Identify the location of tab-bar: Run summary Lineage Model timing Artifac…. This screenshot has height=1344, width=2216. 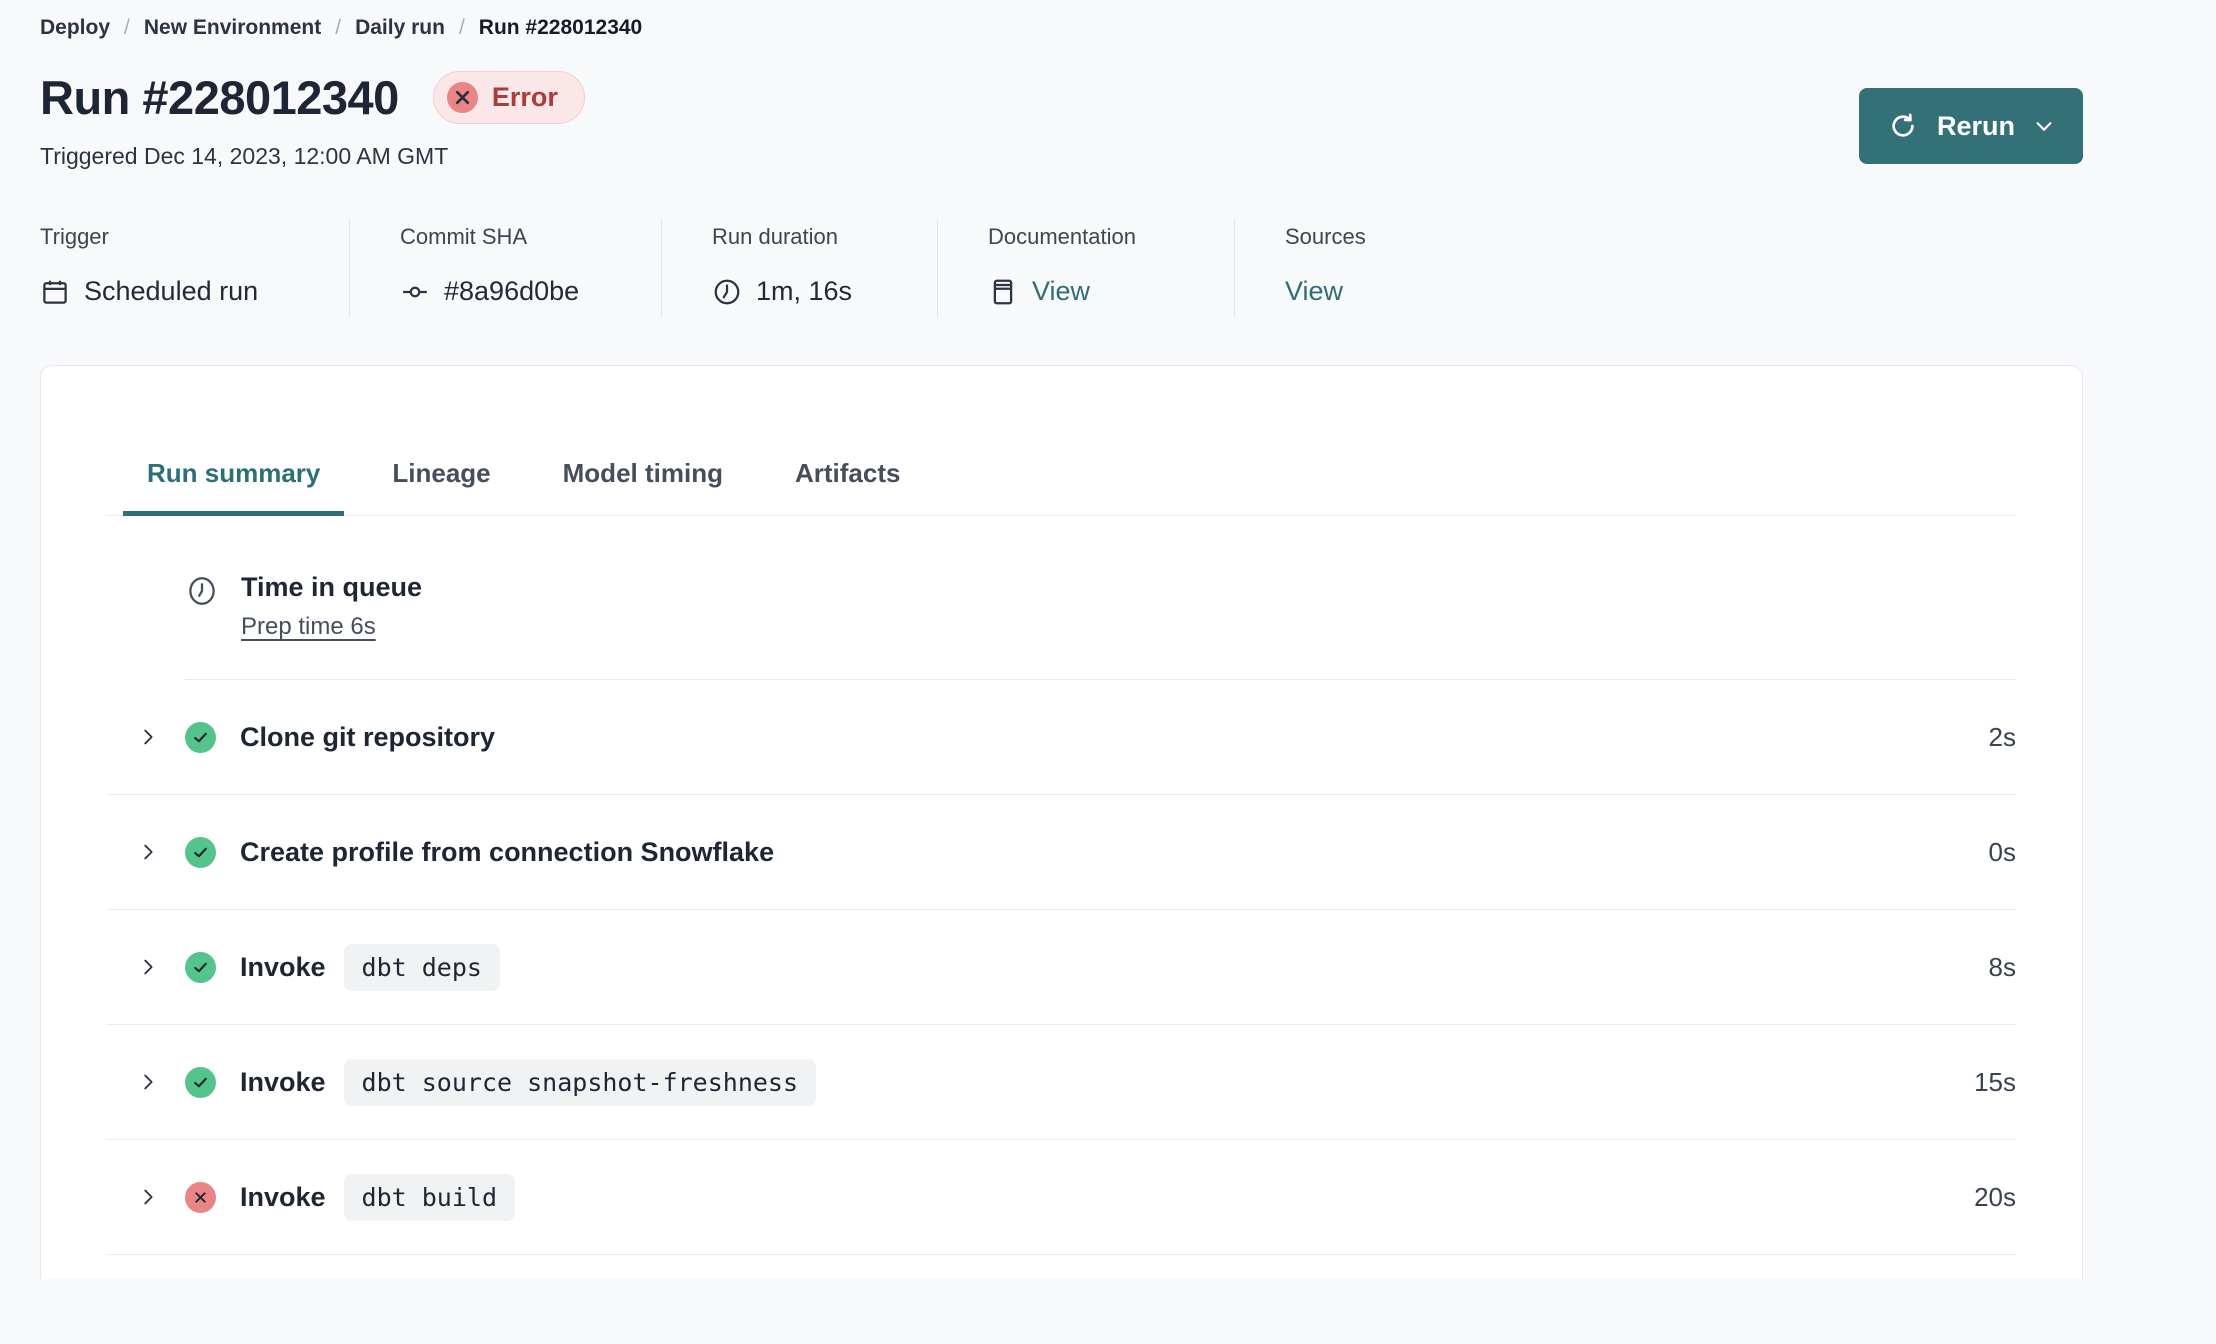
(1061, 487).